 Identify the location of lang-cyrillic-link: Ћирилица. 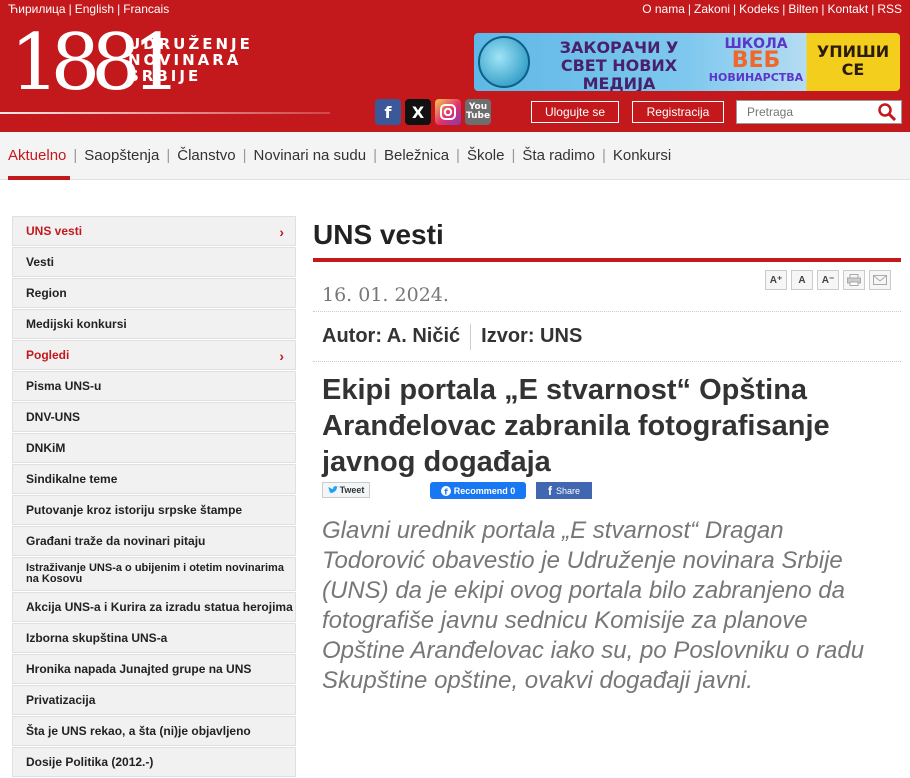
(37, 9).